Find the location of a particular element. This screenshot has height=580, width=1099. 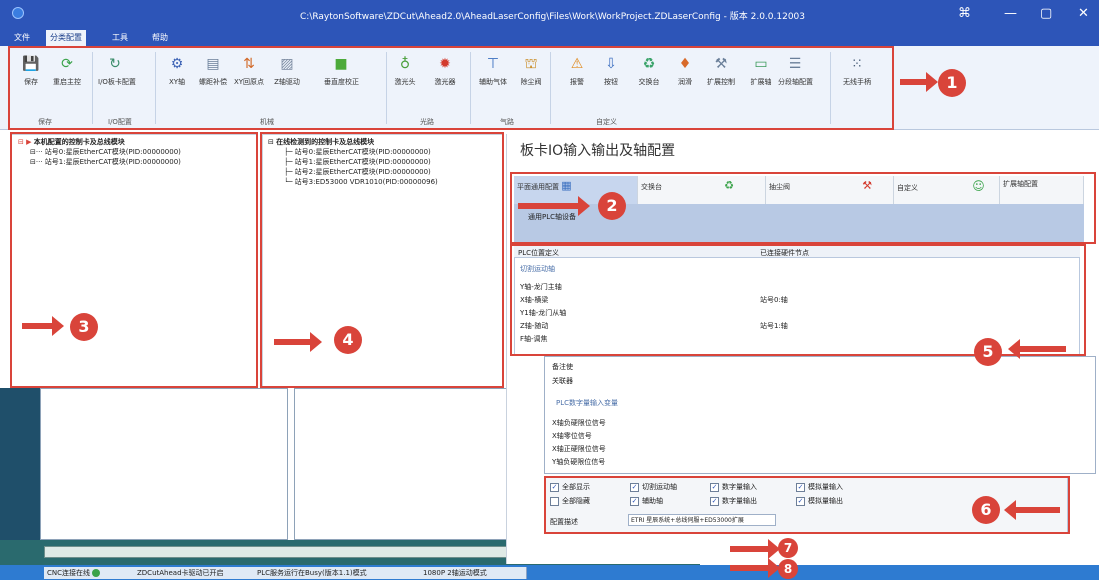

annotation-badge-8: 8 is located at coordinates (788, 569).